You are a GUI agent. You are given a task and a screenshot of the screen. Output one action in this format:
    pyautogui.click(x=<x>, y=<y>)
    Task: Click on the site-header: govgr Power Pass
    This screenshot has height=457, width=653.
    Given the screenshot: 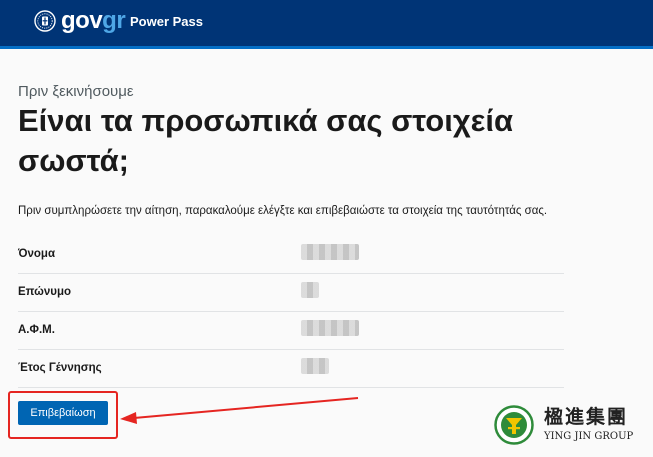 What is the action you would take?
    pyautogui.click(x=326, y=23)
    